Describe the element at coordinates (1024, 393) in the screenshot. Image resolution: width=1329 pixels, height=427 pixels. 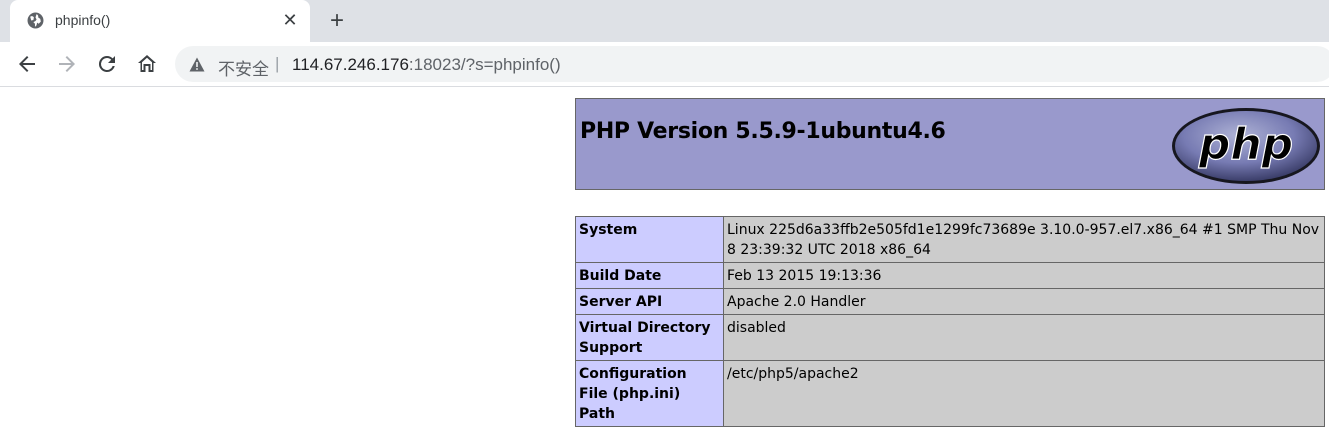
I see `row-value: /etc/php5/apache2` at that location.